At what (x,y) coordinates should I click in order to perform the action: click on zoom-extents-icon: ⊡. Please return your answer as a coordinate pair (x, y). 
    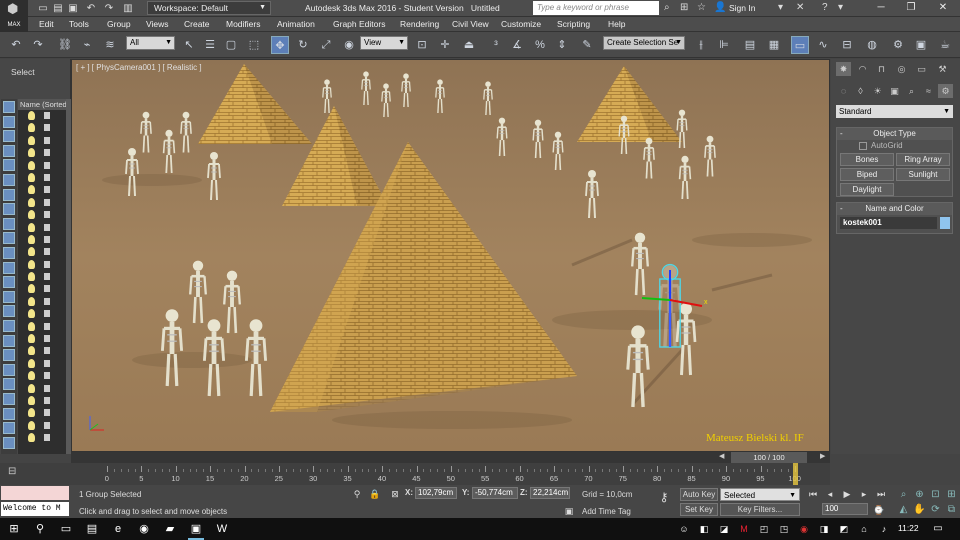
    Looking at the image, I should click on (935, 494).